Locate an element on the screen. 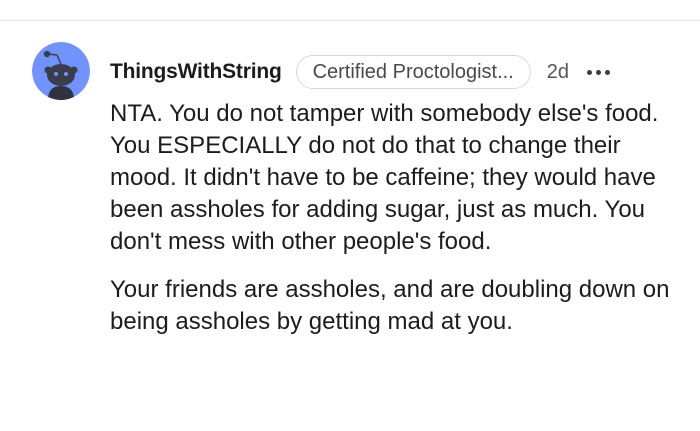 This screenshot has width=700, height=431. more-options-button is located at coordinates (600, 72).